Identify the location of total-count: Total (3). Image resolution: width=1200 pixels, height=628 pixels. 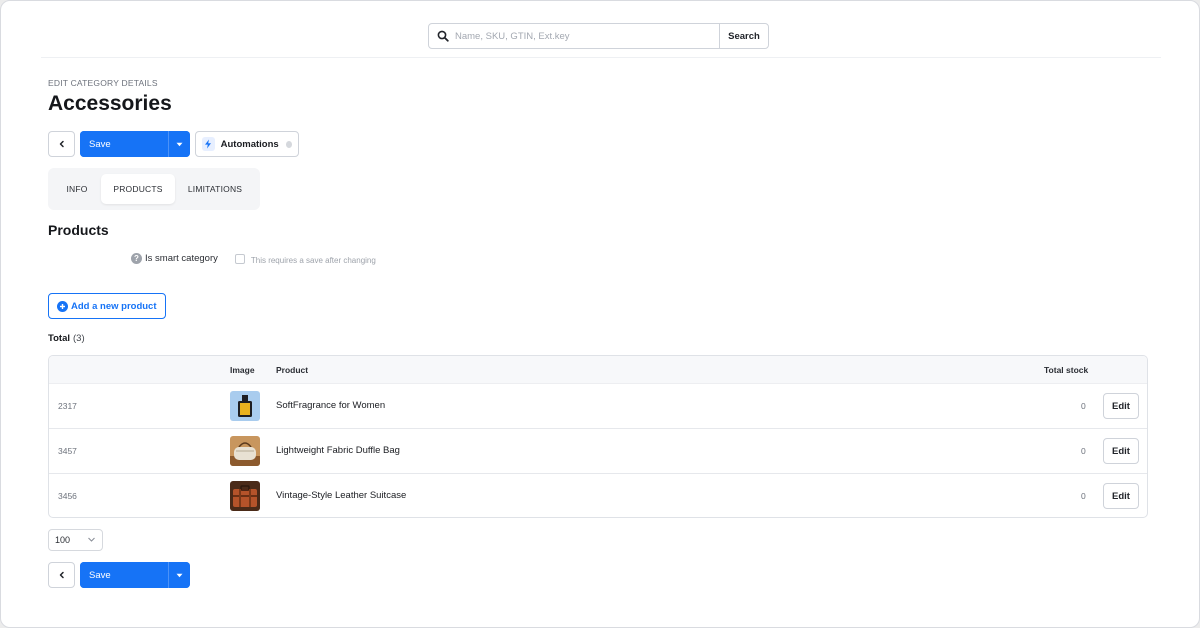
(66, 338).